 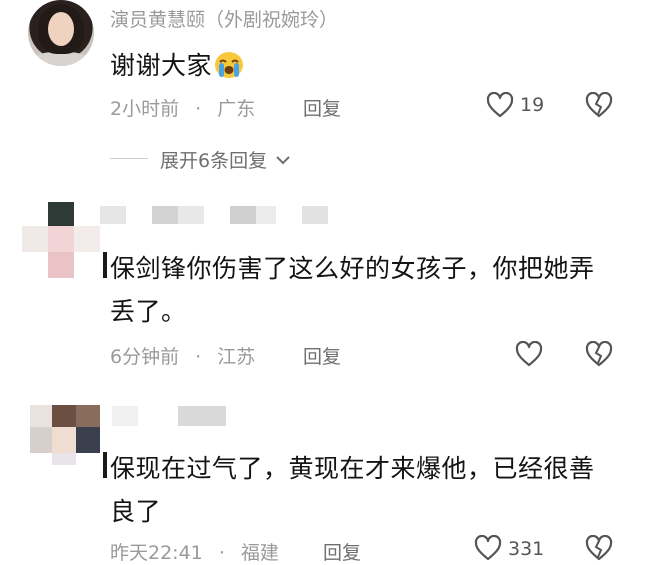 What do you see at coordinates (145, 357) in the screenshot?
I see `comment-time: 6分钟前` at bounding box center [145, 357].